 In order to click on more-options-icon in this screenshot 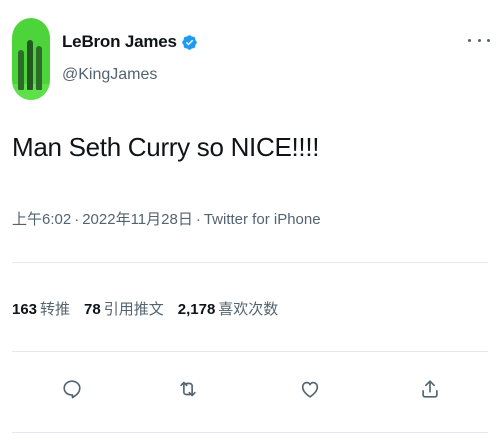, I will do `click(479, 40)`.